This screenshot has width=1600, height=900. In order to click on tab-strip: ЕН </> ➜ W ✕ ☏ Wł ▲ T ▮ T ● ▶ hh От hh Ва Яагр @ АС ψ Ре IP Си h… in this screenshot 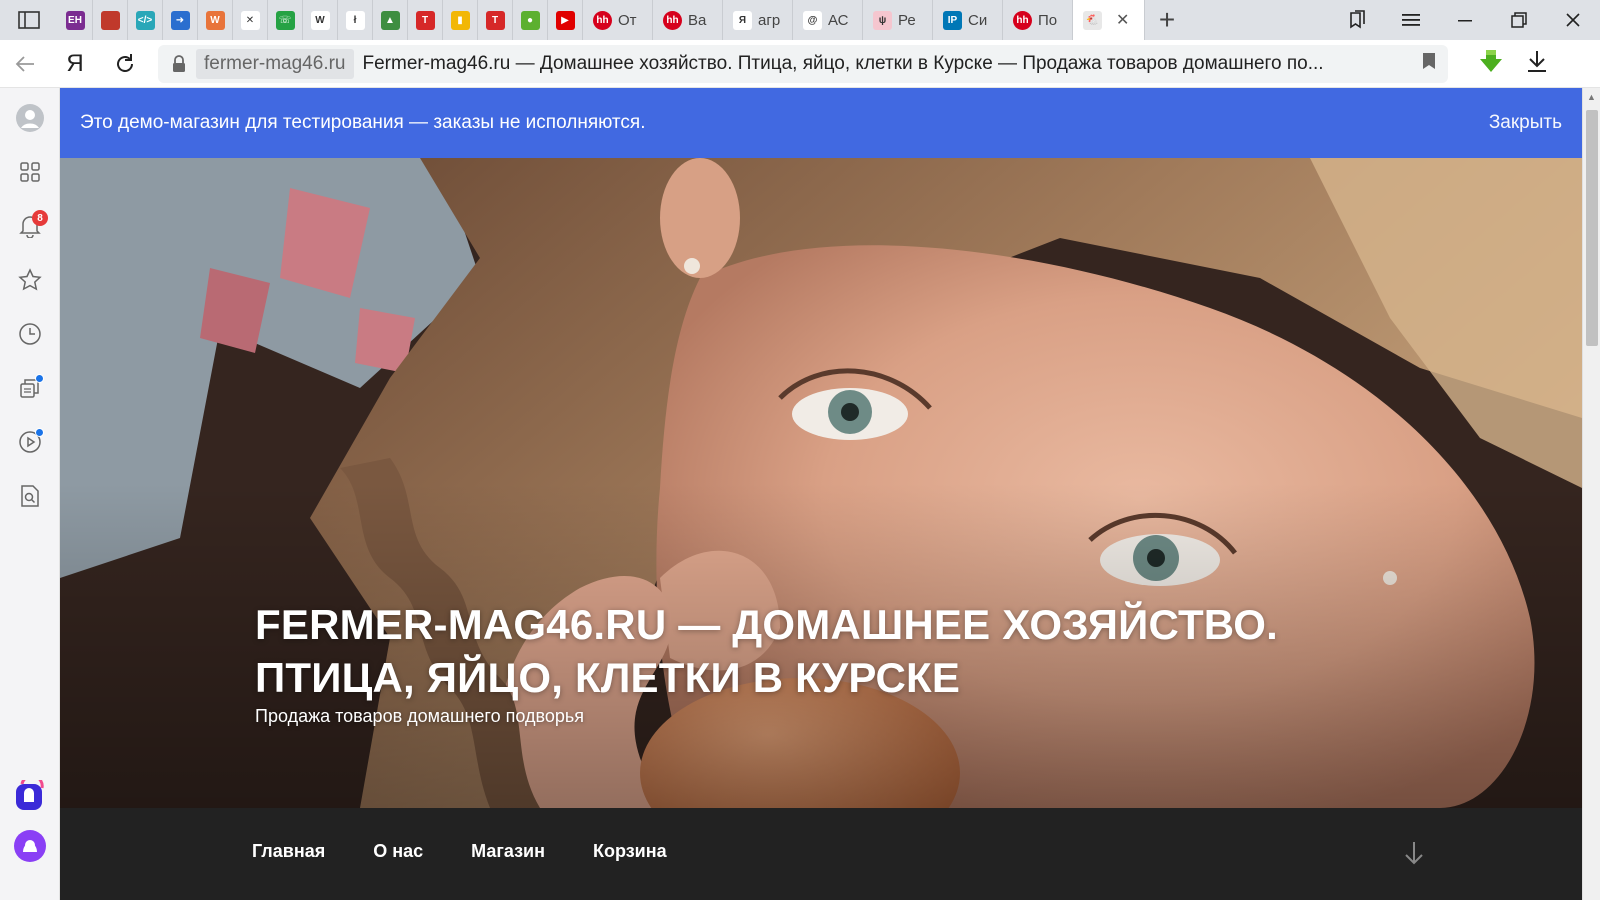, I will do `click(800, 20)`.